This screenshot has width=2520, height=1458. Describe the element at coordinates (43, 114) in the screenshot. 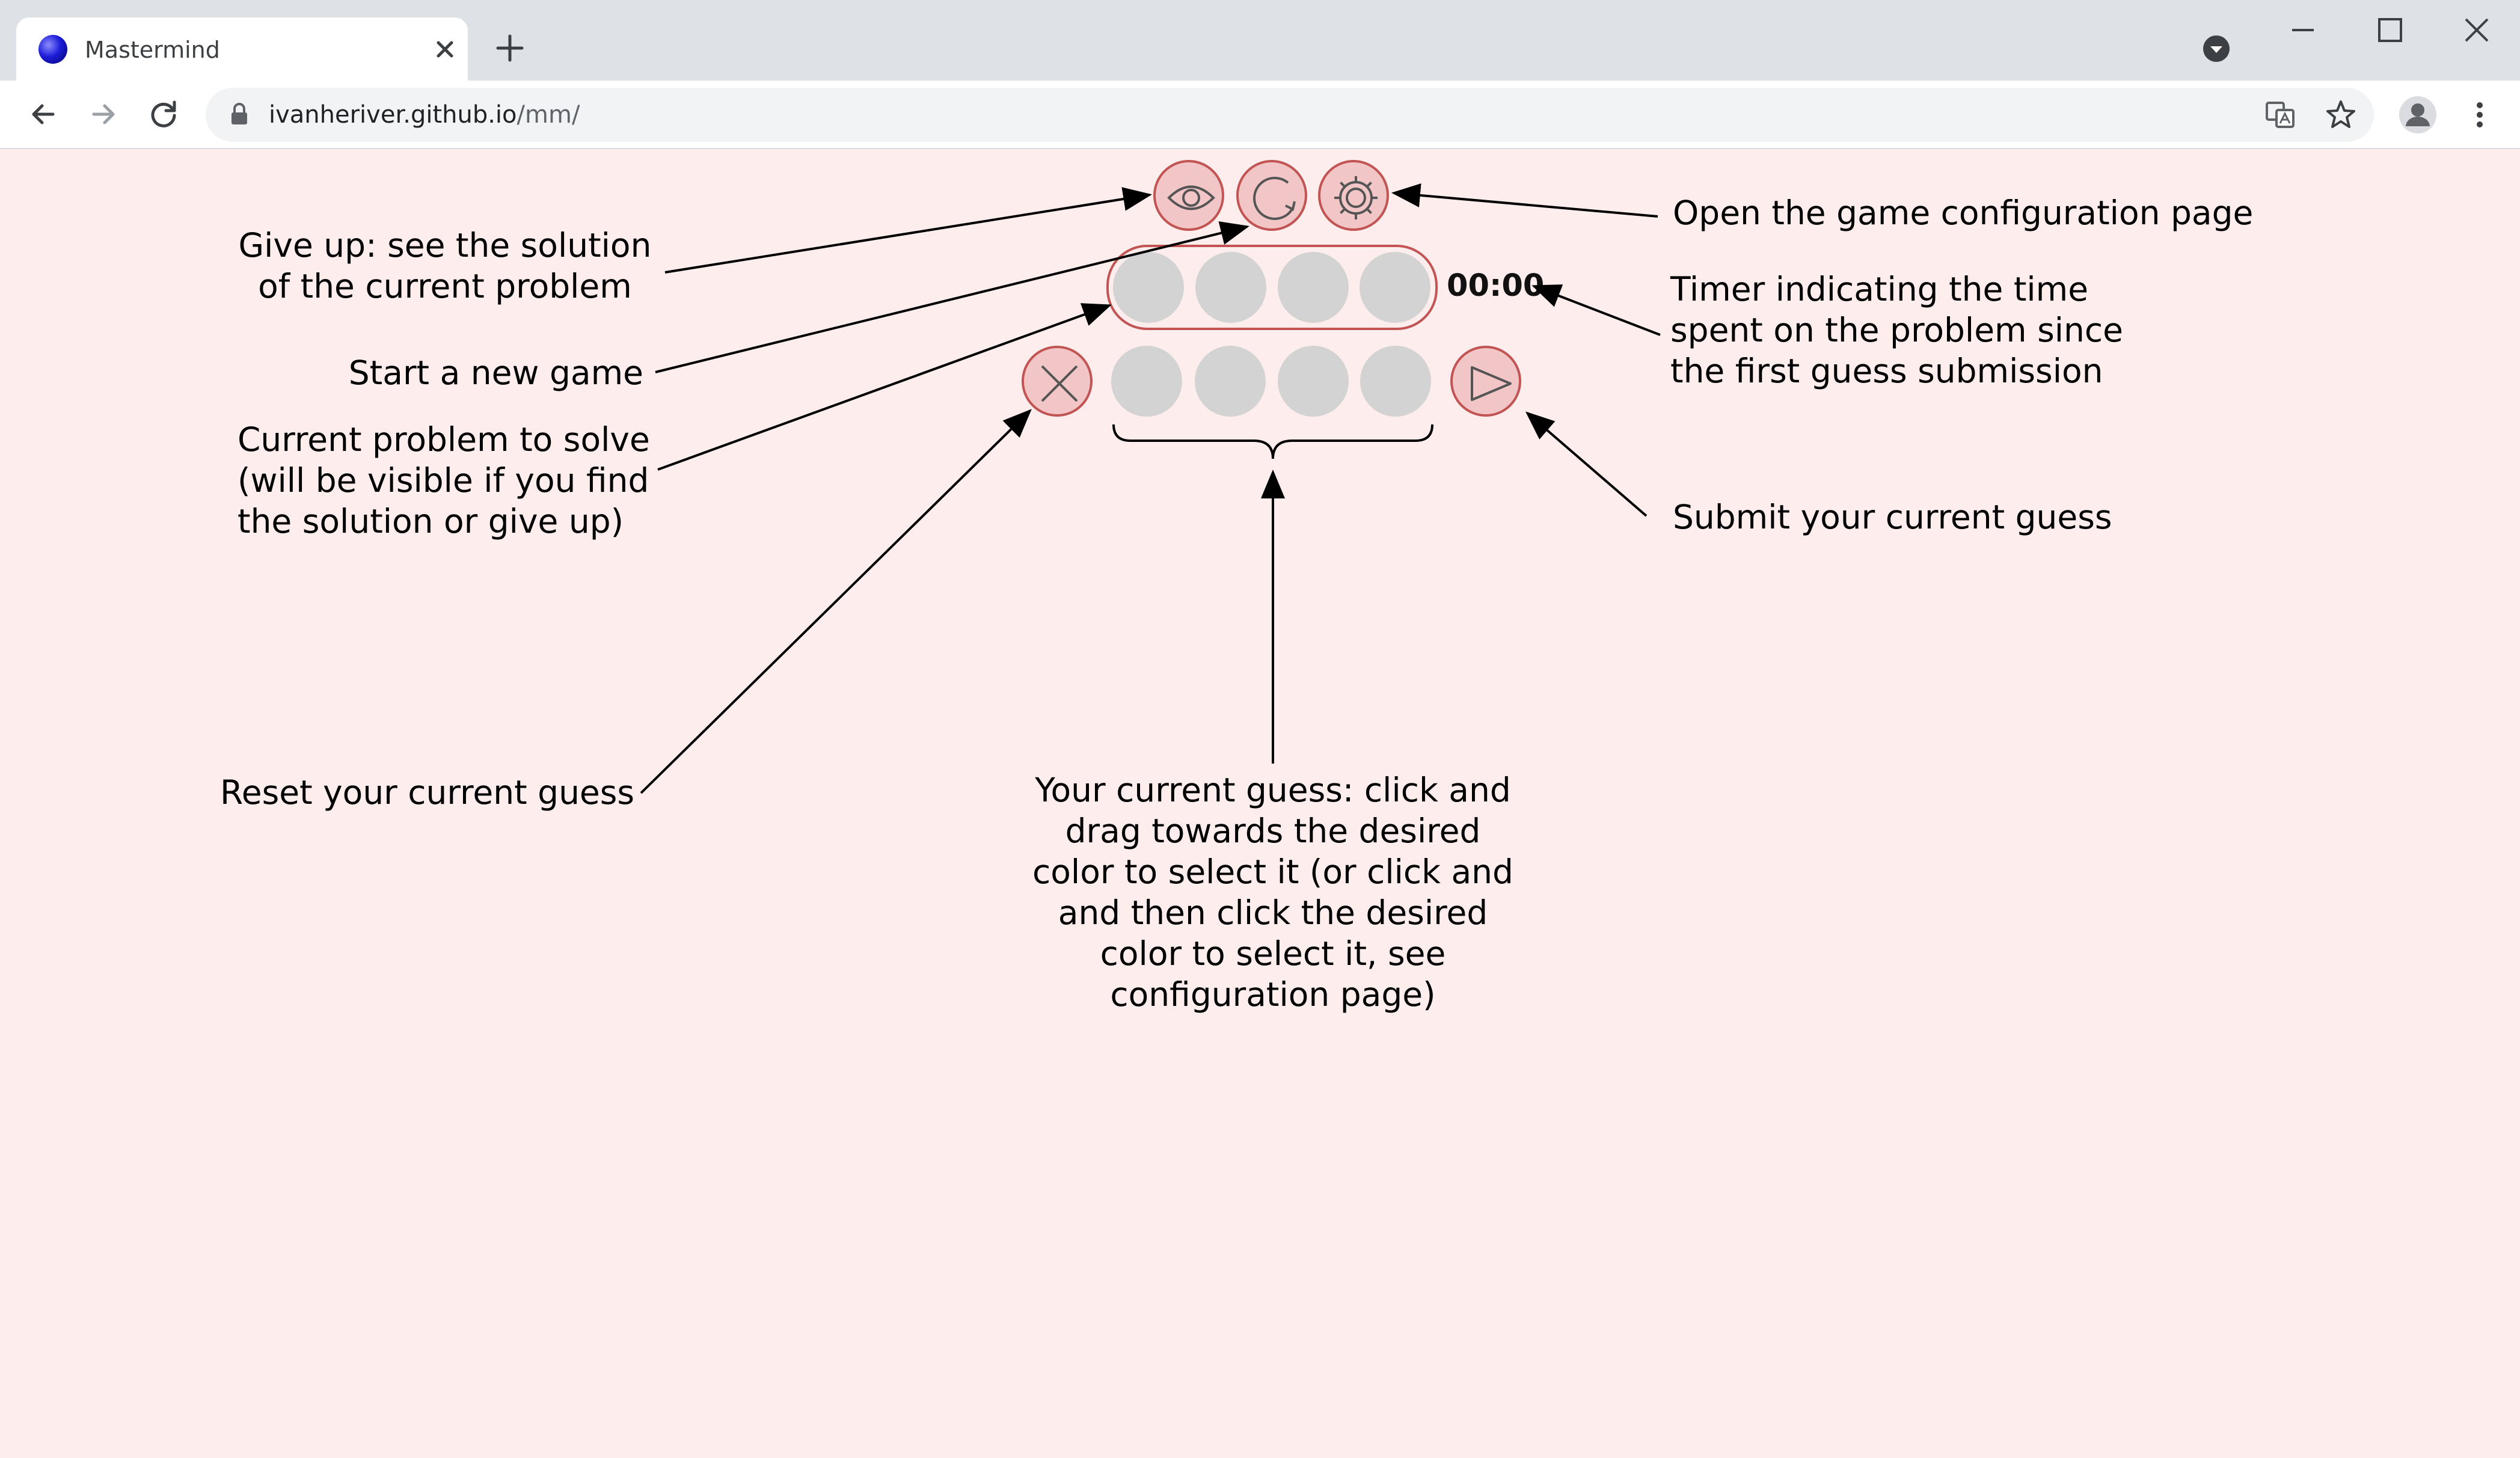

I see `back-icon` at that location.